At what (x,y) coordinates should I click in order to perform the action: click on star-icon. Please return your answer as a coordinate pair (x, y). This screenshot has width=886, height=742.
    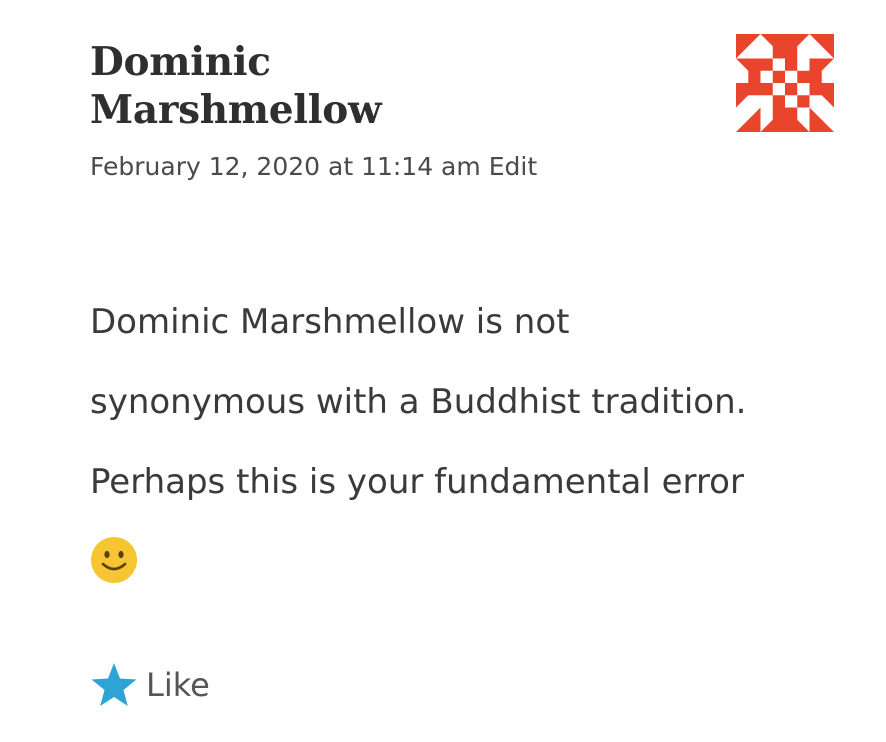
    Looking at the image, I should click on (114, 684).